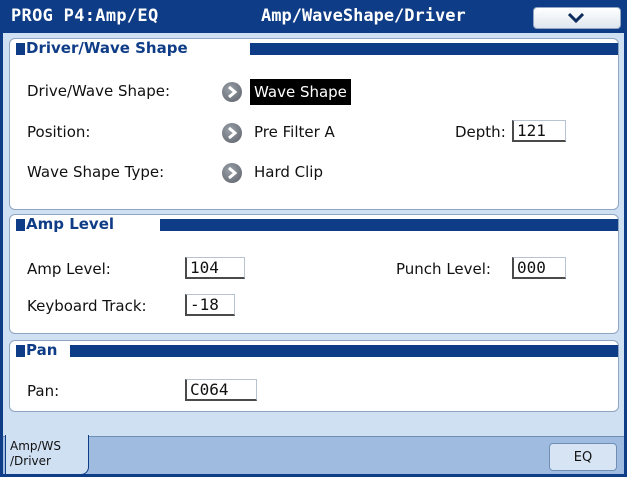 The image size is (627, 477). What do you see at coordinates (71, 224) in the screenshot?
I see `section-title: Amp Level` at bounding box center [71, 224].